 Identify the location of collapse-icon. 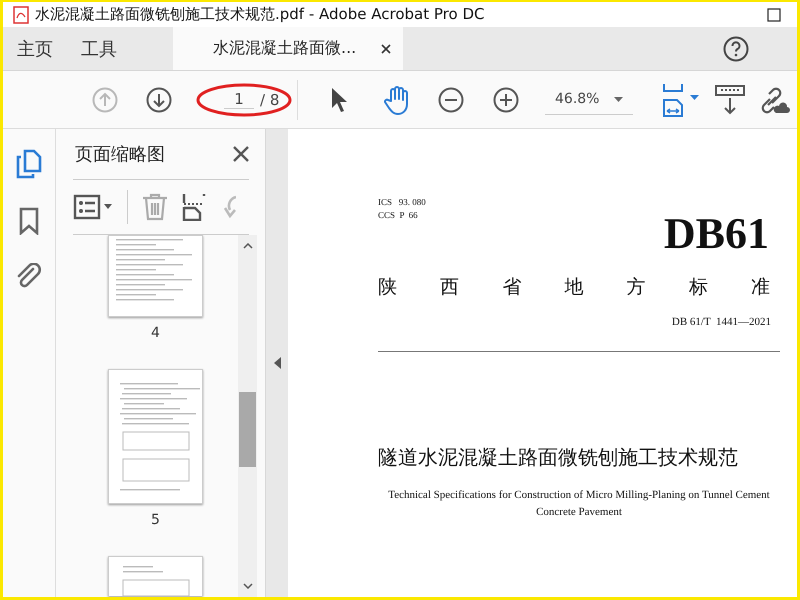
(277, 363).